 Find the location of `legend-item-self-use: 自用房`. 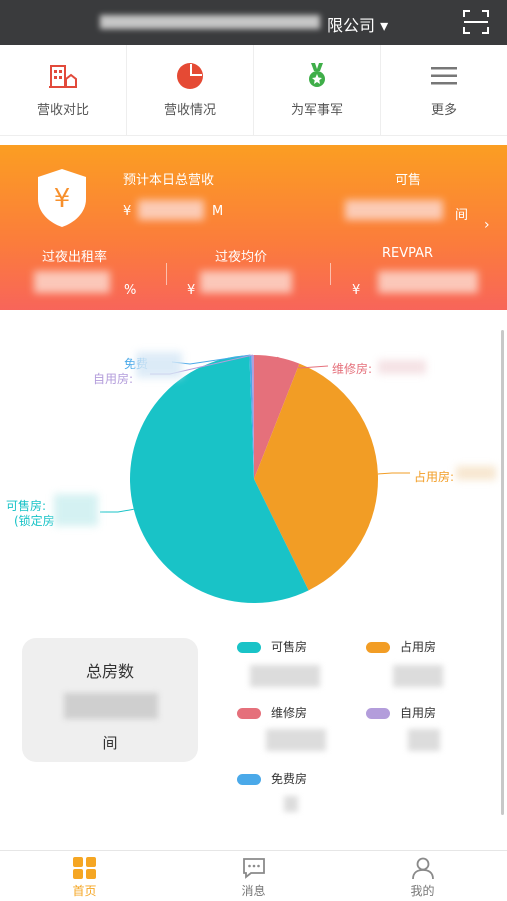

legend-item-self-use: 自用房 is located at coordinates (401, 712).